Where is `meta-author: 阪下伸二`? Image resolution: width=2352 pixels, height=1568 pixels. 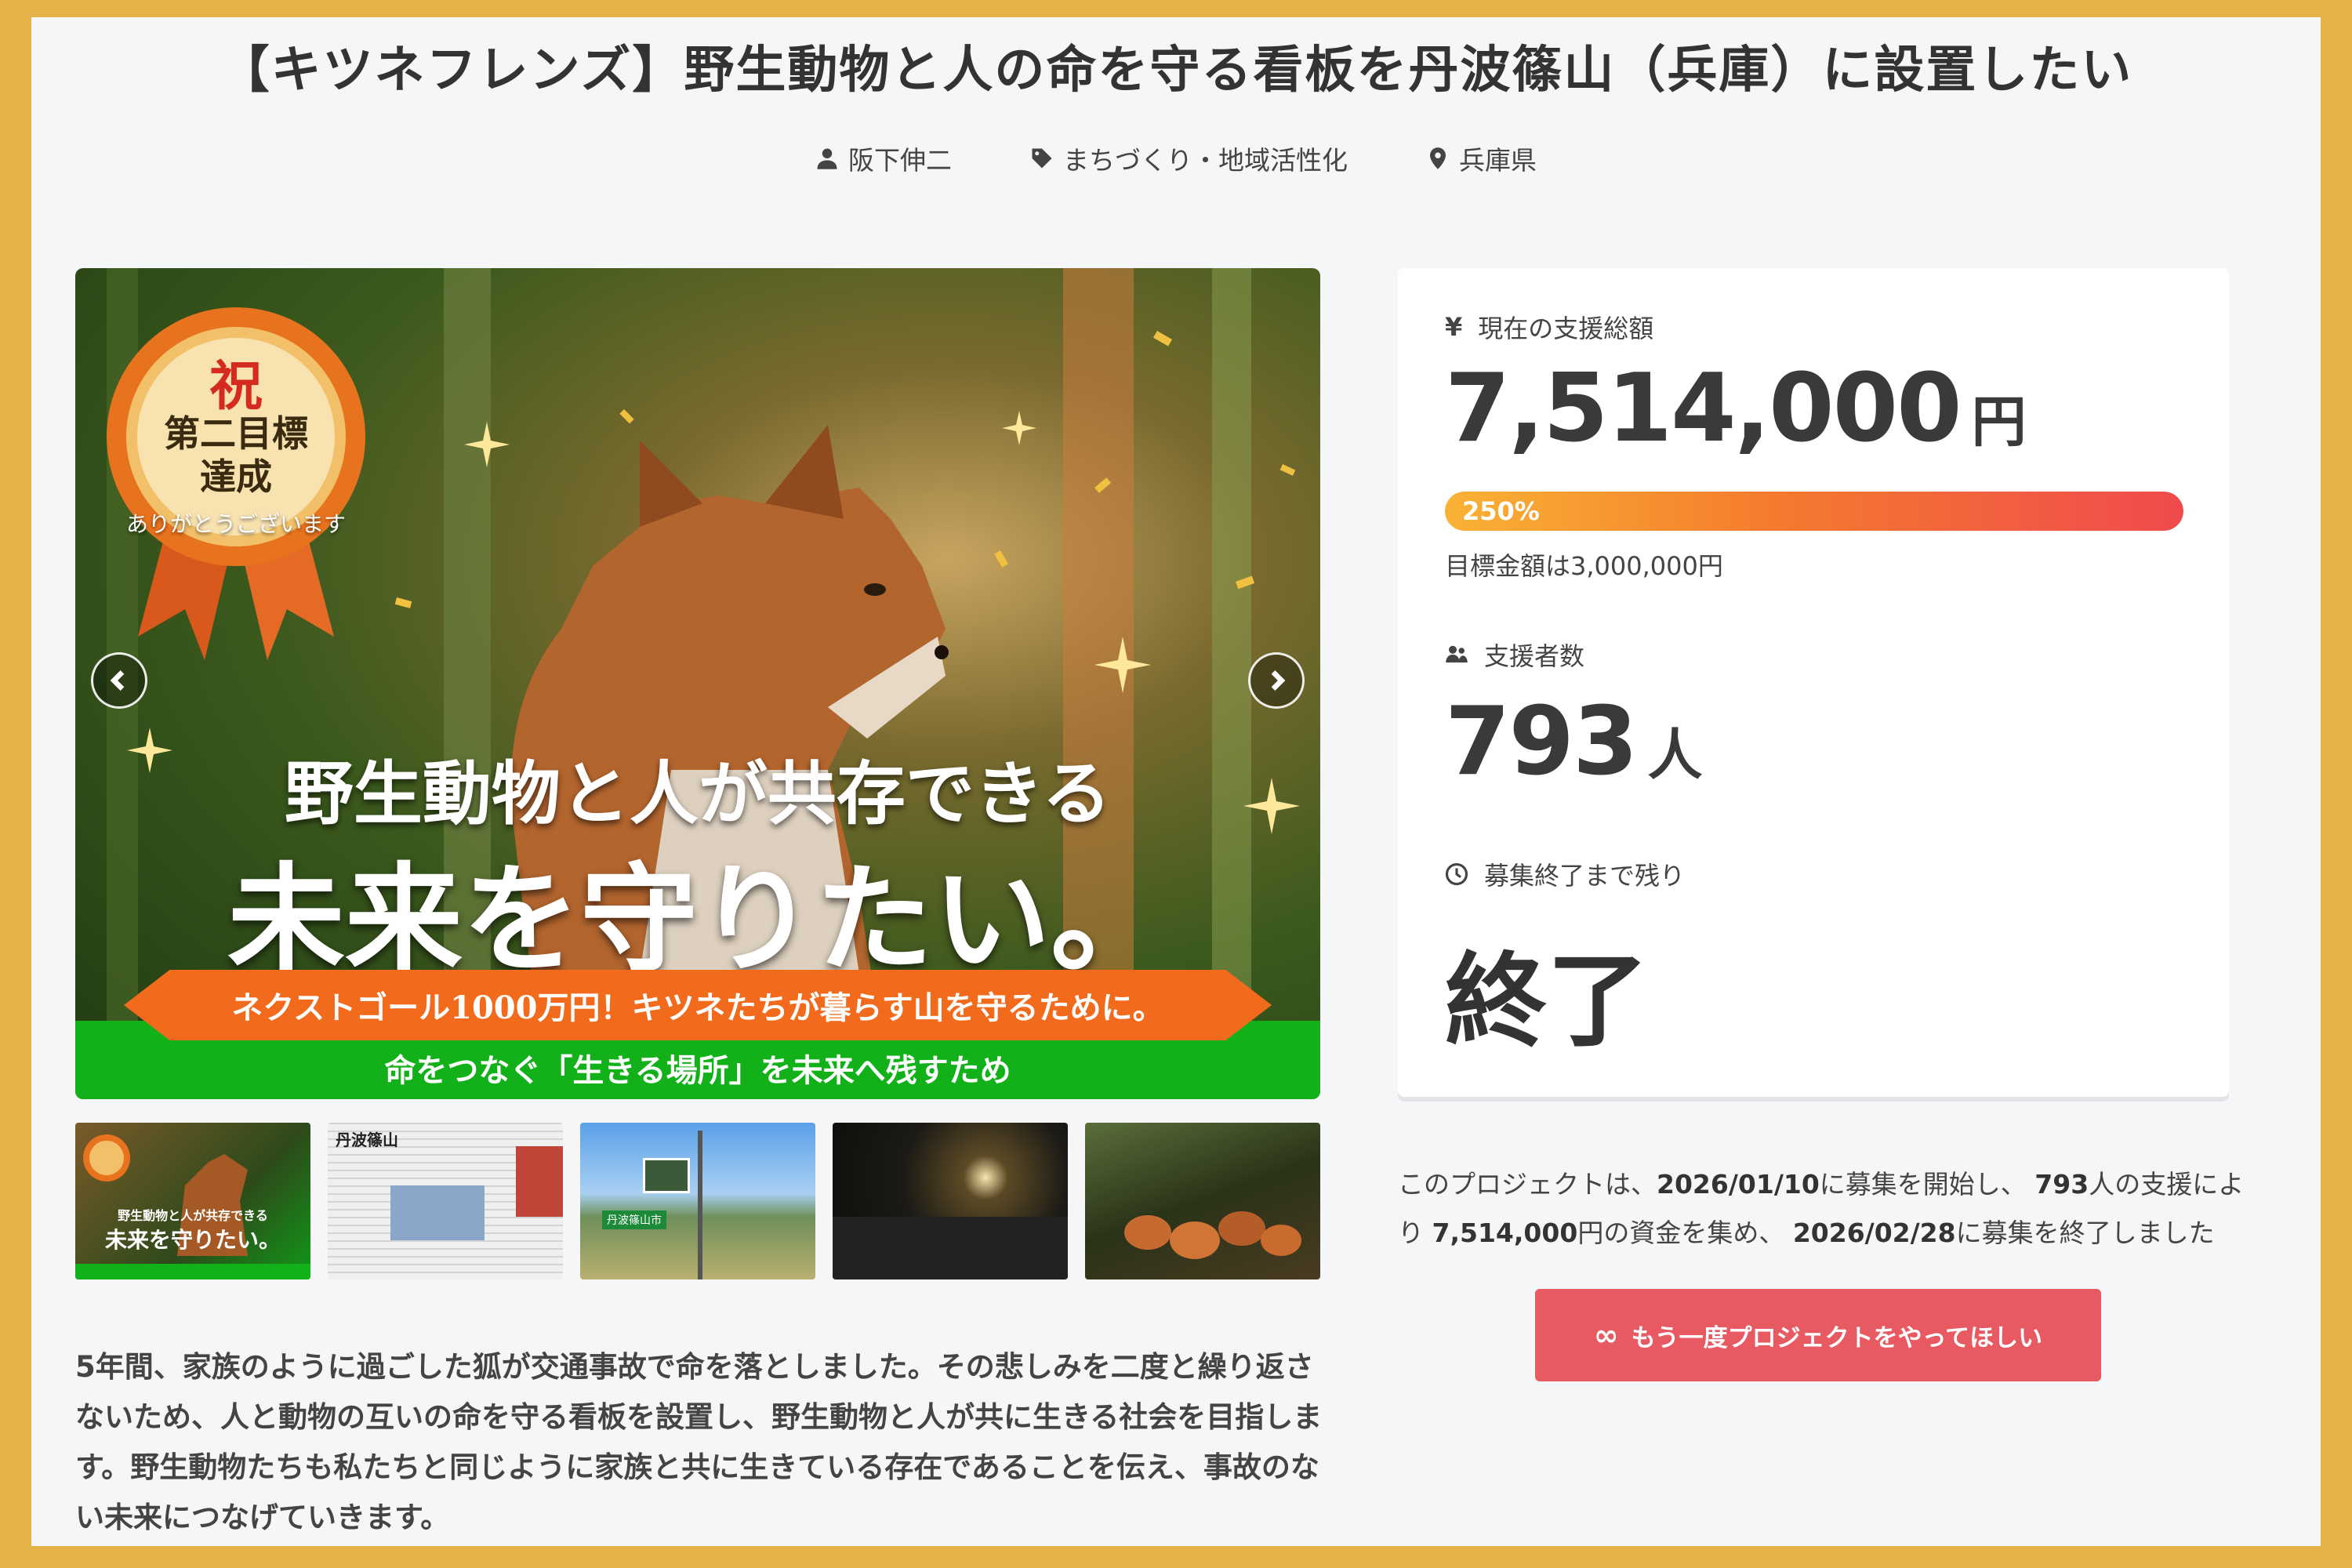
meta-author: 阪下伸二 is located at coordinates (883, 158).